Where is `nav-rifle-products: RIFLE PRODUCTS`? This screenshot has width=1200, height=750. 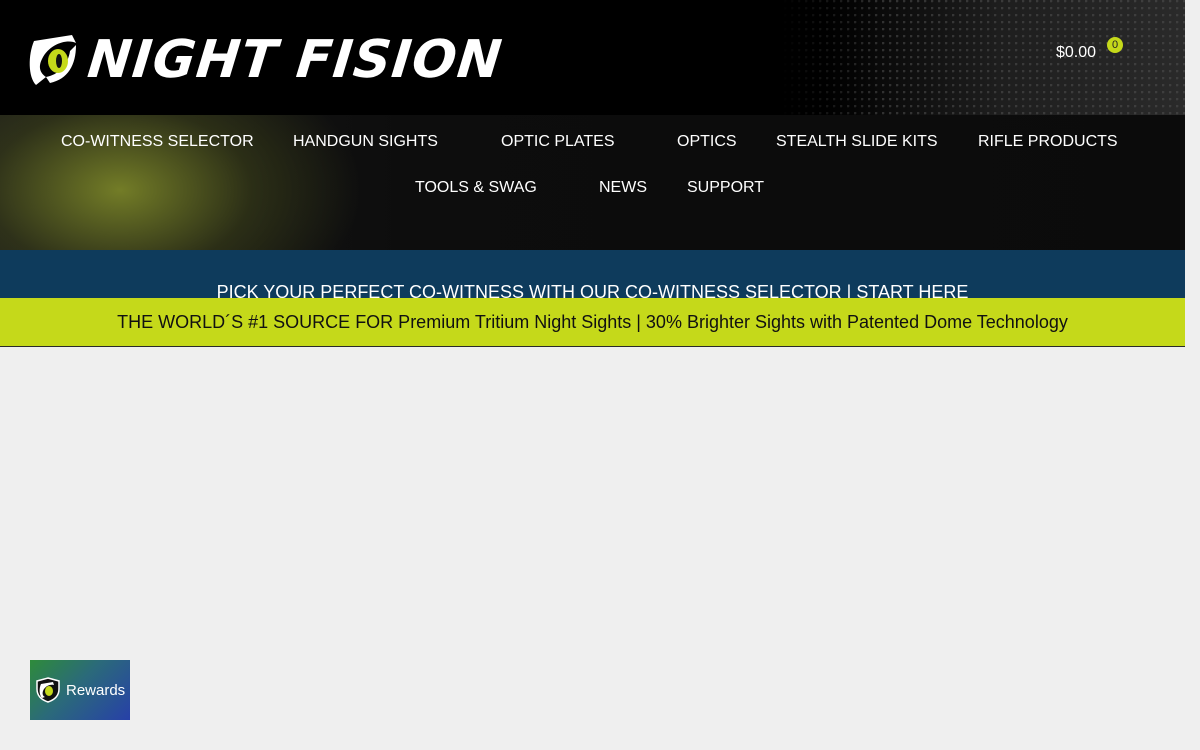 nav-rifle-products: RIFLE PRODUCTS is located at coordinates (1048, 142).